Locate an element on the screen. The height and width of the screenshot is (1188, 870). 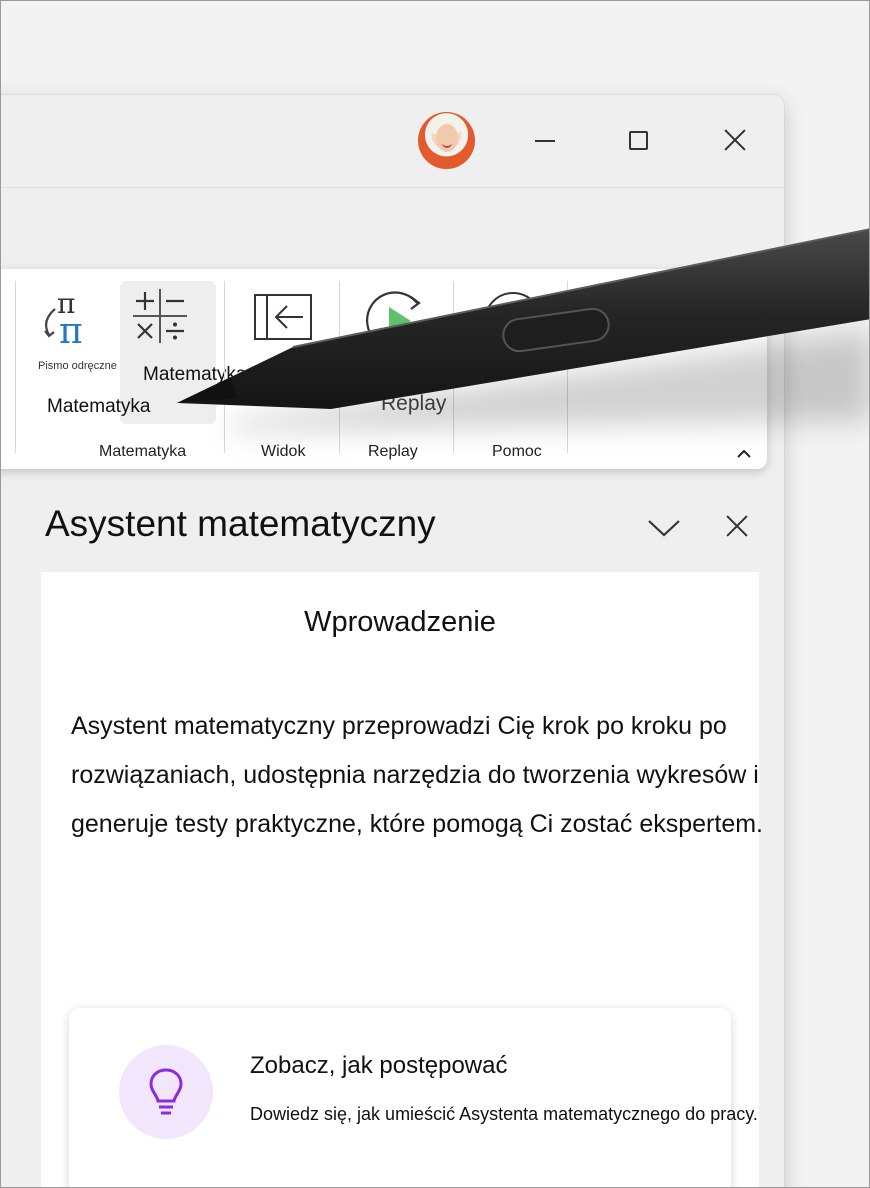
pane-title: Asystent matematyczny is located at coordinates (240, 523).